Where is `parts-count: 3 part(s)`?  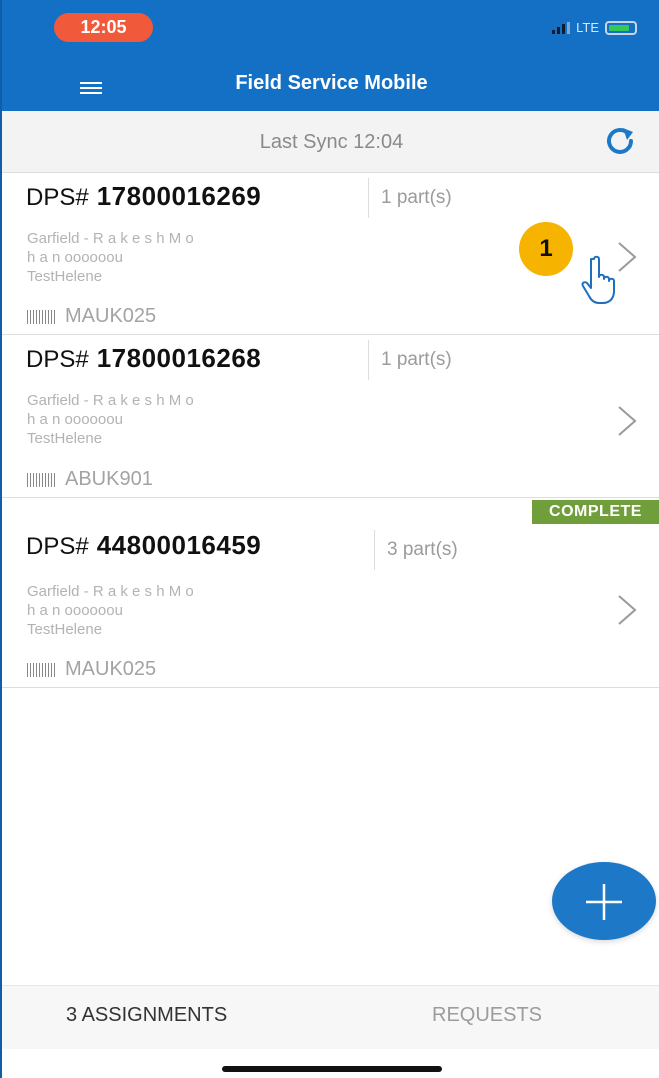
parts-count: 3 part(s) is located at coordinates (416, 550).